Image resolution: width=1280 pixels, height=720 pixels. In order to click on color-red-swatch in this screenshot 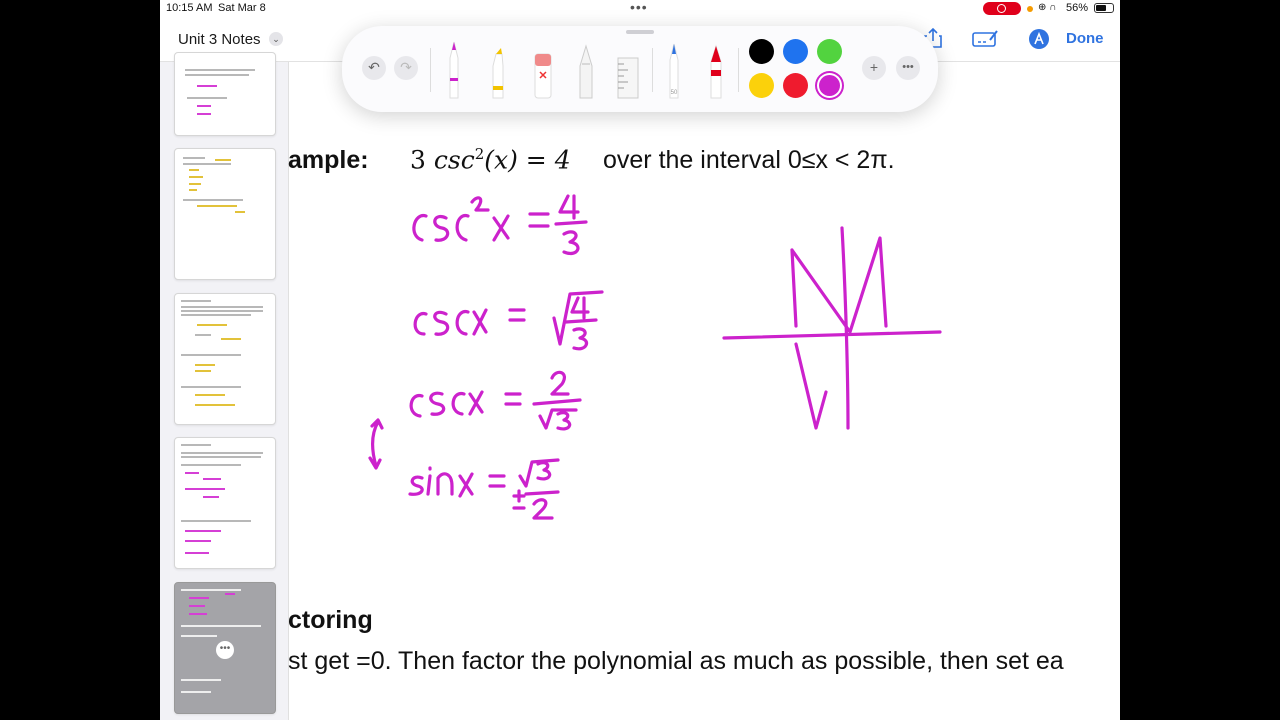, I will do `click(795, 85)`.